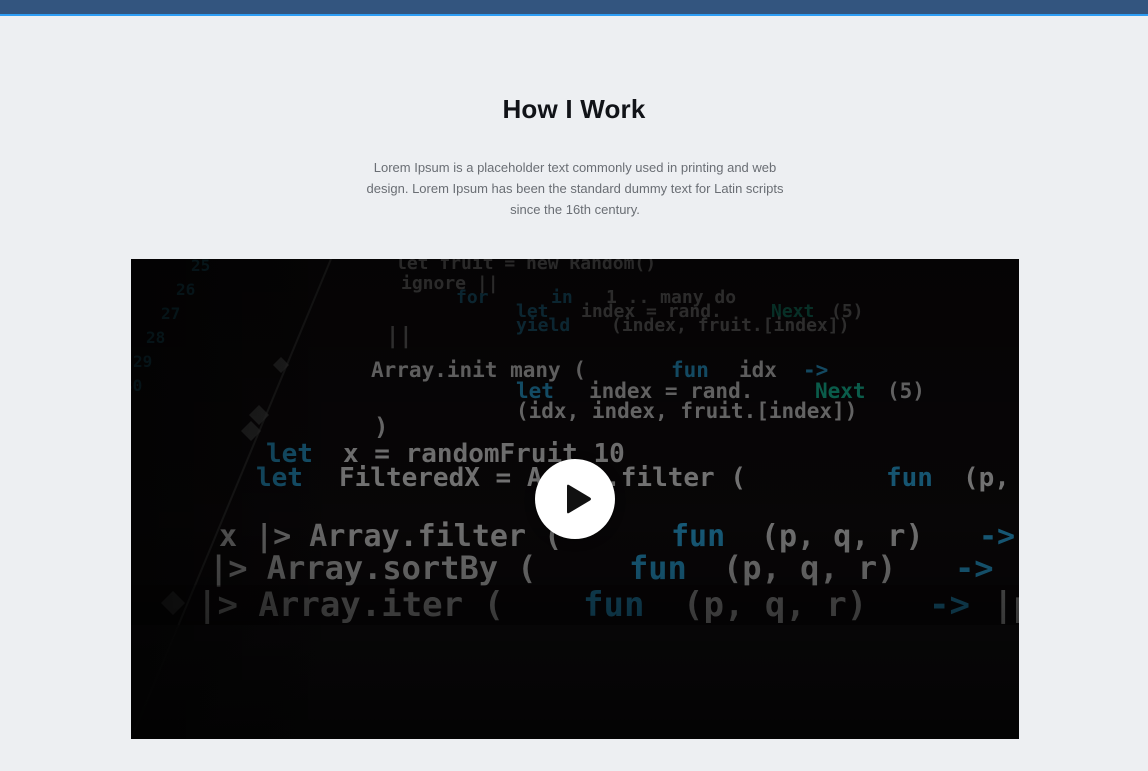  Describe the element at coordinates (579, 499) in the screenshot. I see `play-icon` at that location.